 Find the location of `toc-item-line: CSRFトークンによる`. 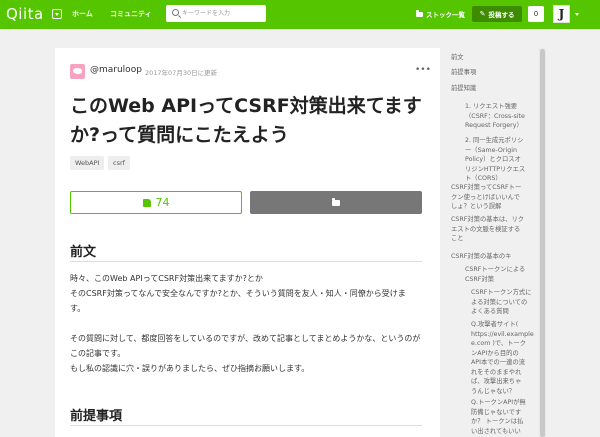

toc-item-line: CSRFトークンによる is located at coordinates (495, 269).